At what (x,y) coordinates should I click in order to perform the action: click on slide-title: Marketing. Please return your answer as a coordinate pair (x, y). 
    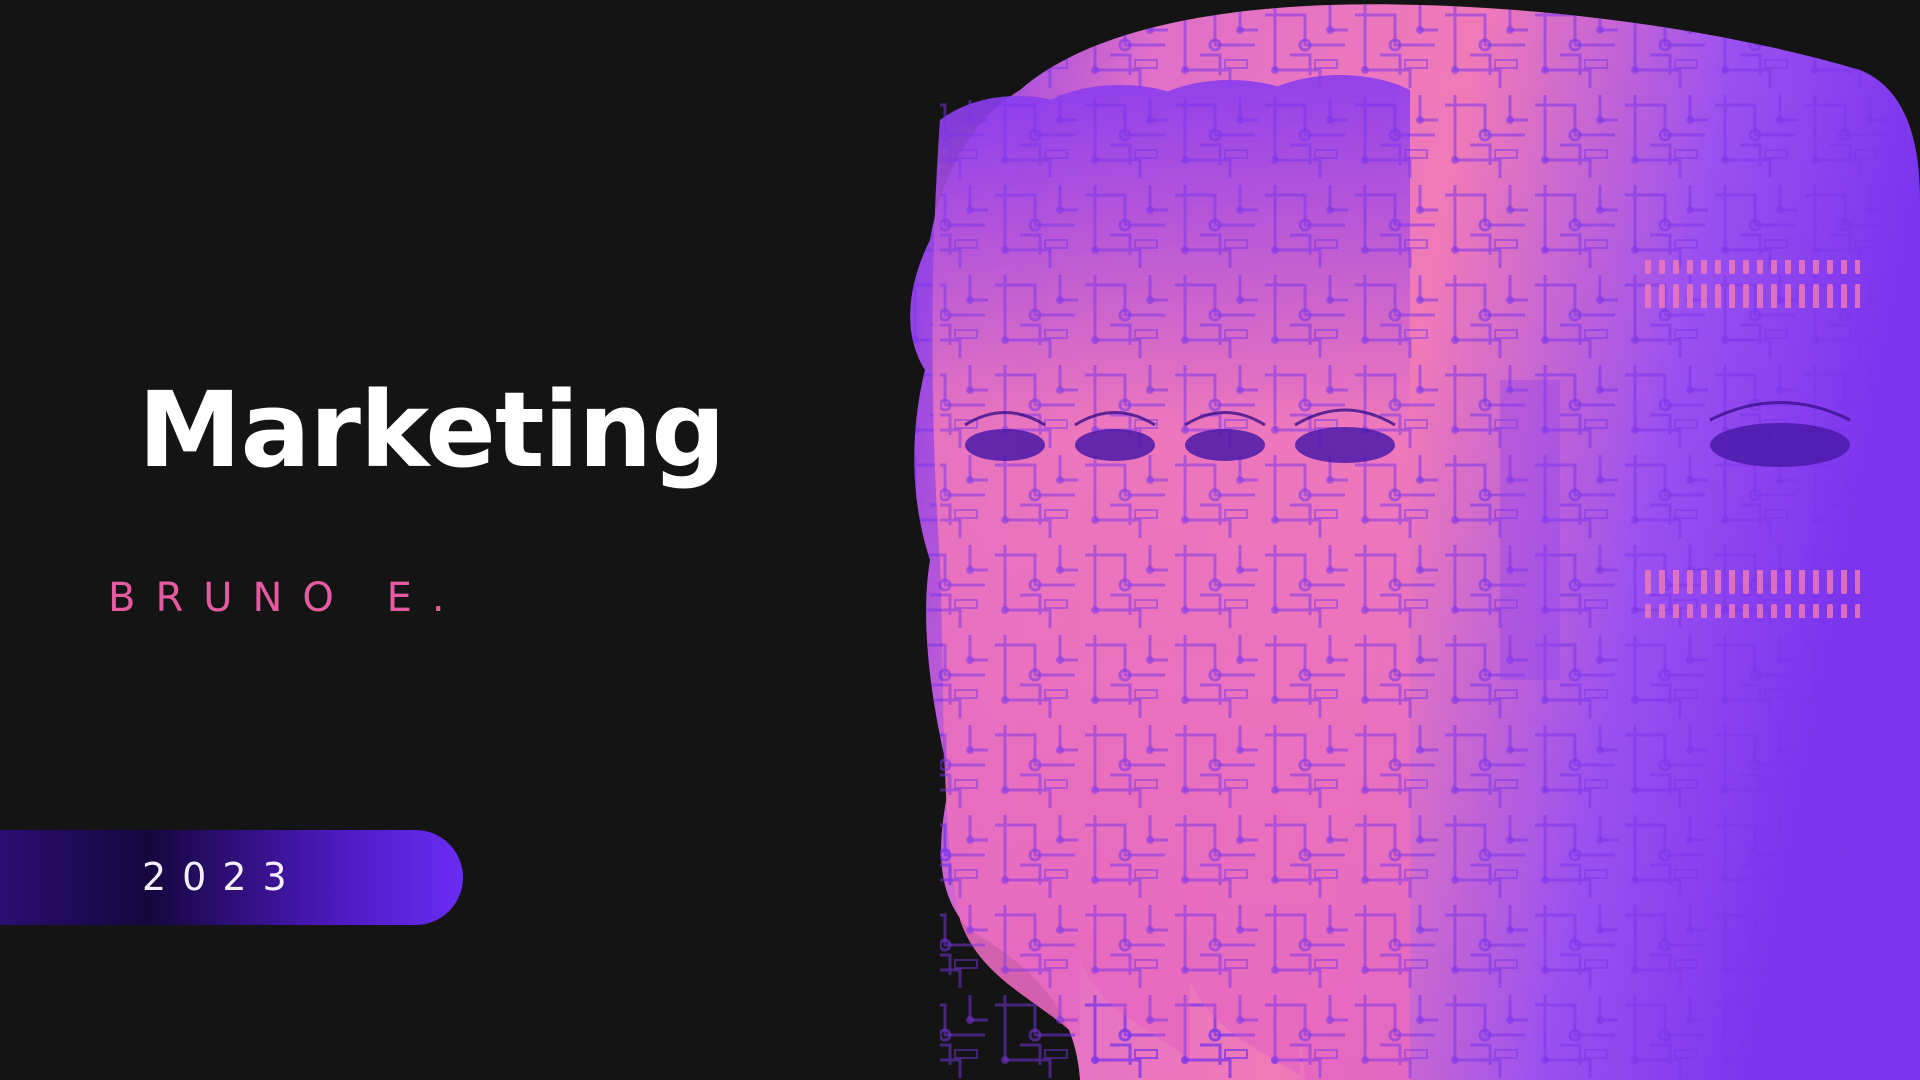
    Looking at the image, I should click on (432, 430).